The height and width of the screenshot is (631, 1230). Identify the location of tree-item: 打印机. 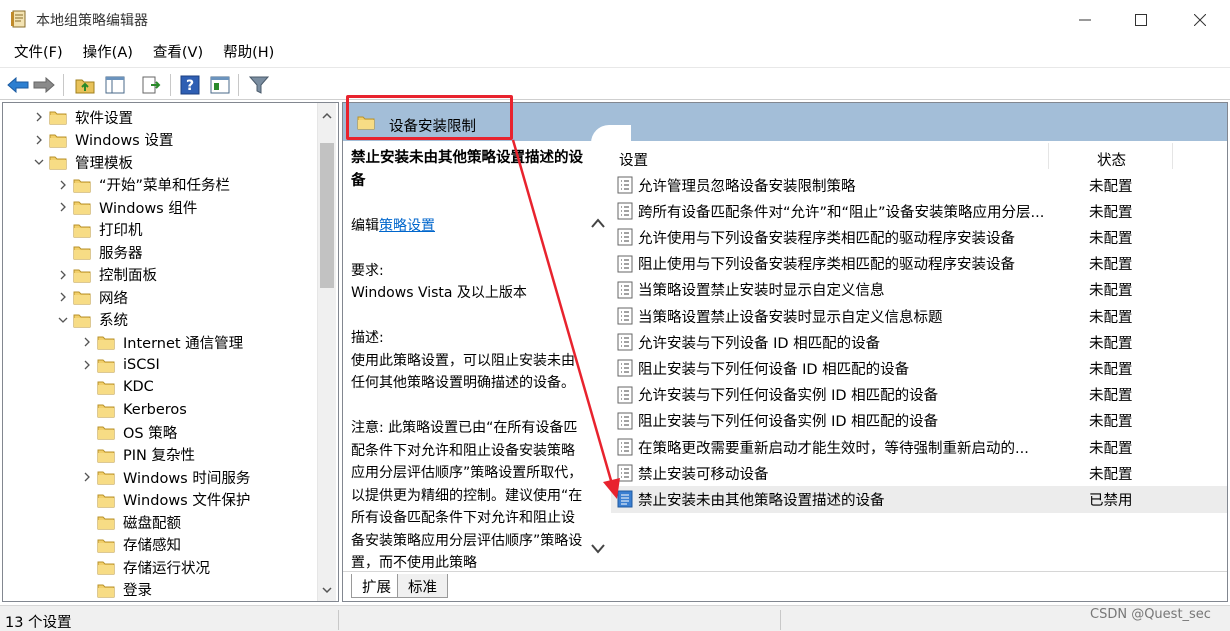
(100, 230).